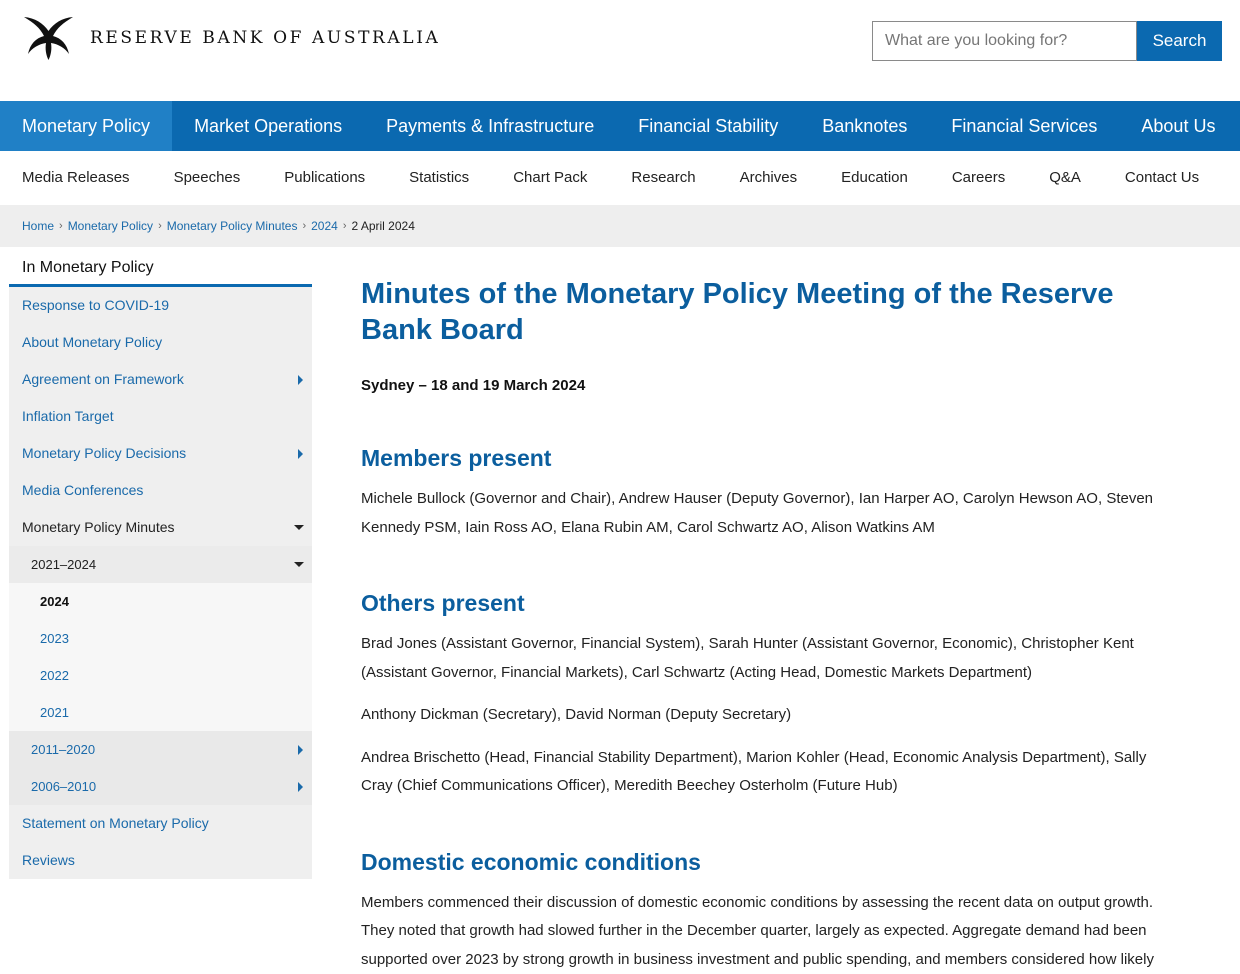 The width and height of the screenshot is (1240, 974). Describe the element at coordinates (160, 749) in the screenshot. I see `sidebar-item-2011-2020: 2011–2020` at that location.